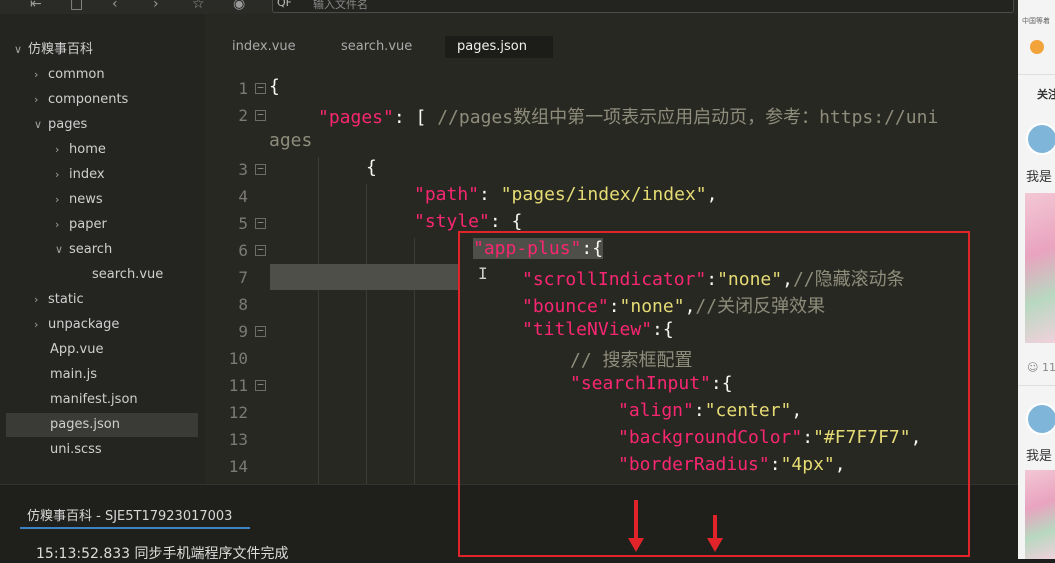 This screenshot has height=563, width=1055. What do you see at coordinates (506, 221) in the screenshot?
I see `code-token: : {` at bounding box center [506, 221].